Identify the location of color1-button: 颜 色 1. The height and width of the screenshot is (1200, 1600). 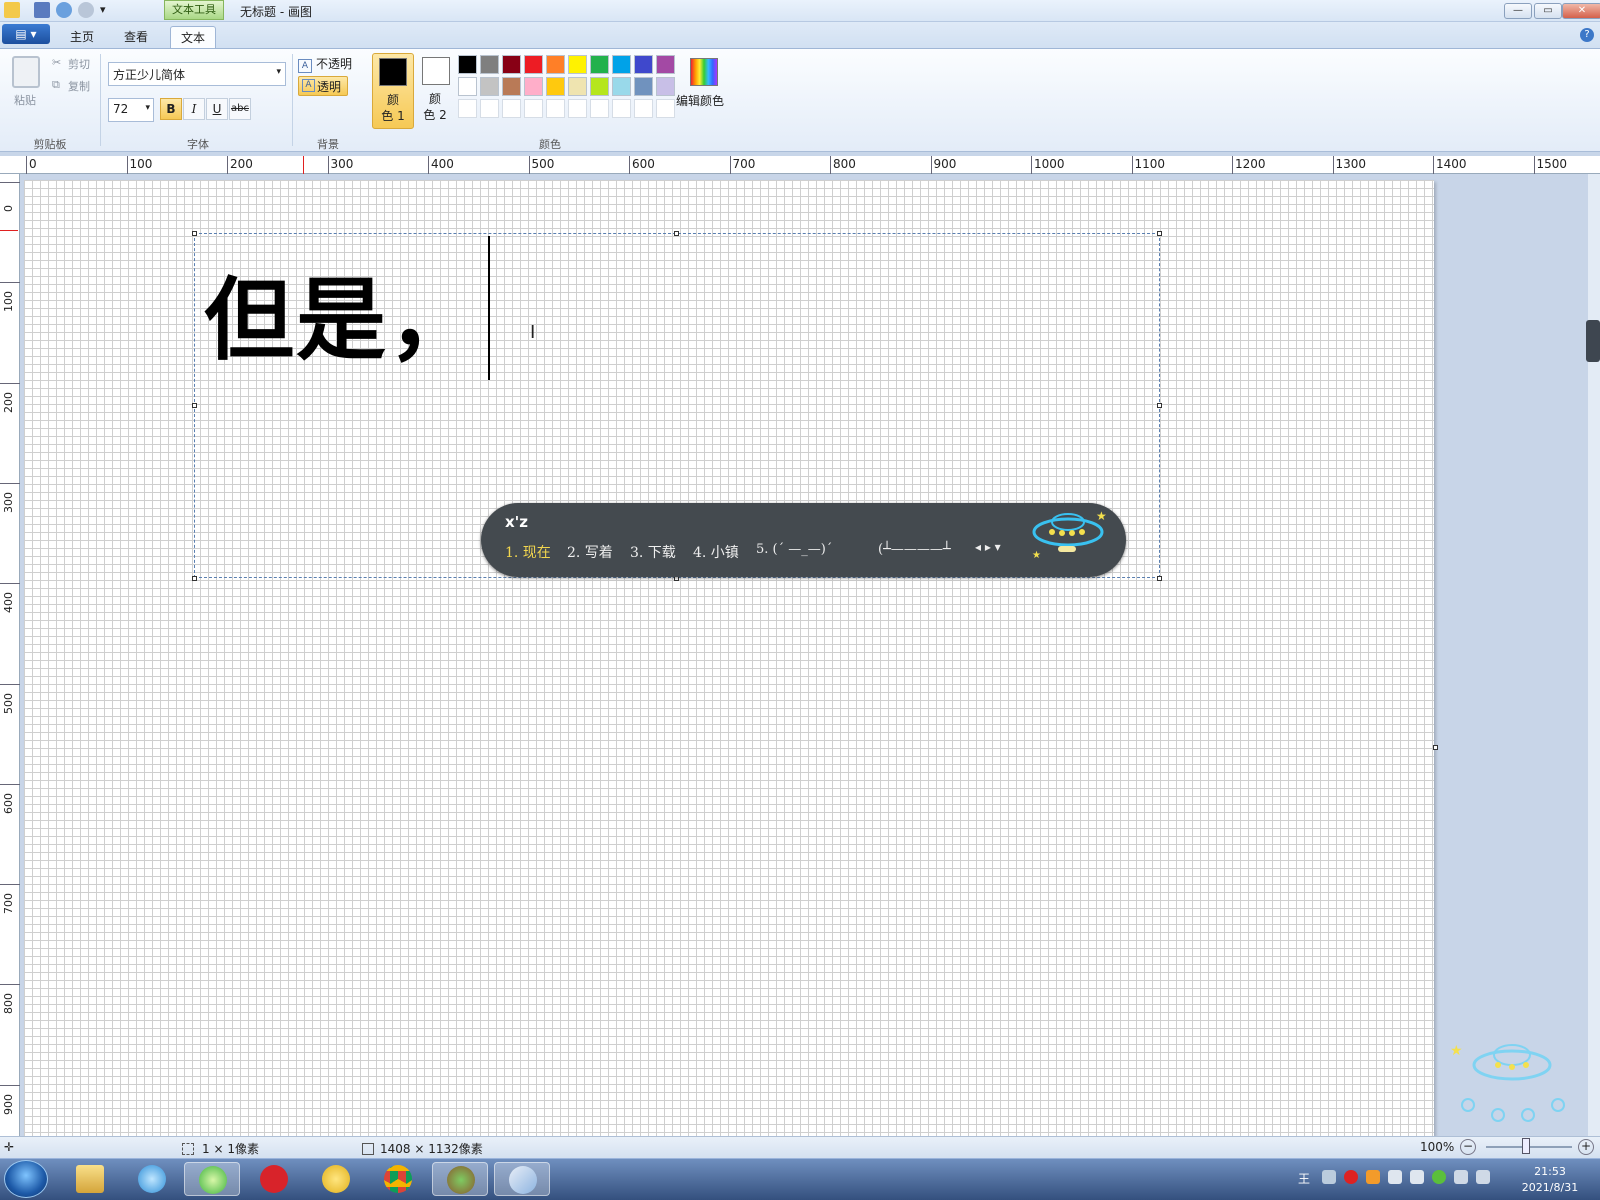
(393, 91).